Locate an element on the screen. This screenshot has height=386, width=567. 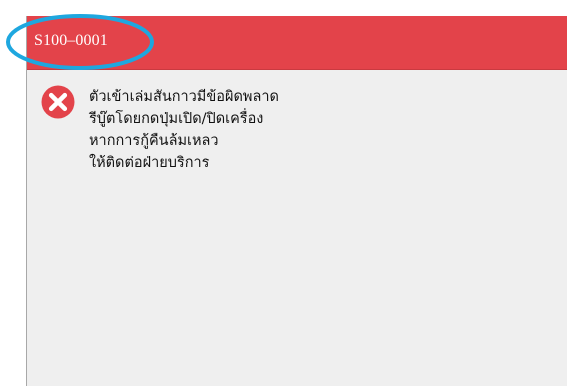
error-icon is located at coordinates (58, 102).